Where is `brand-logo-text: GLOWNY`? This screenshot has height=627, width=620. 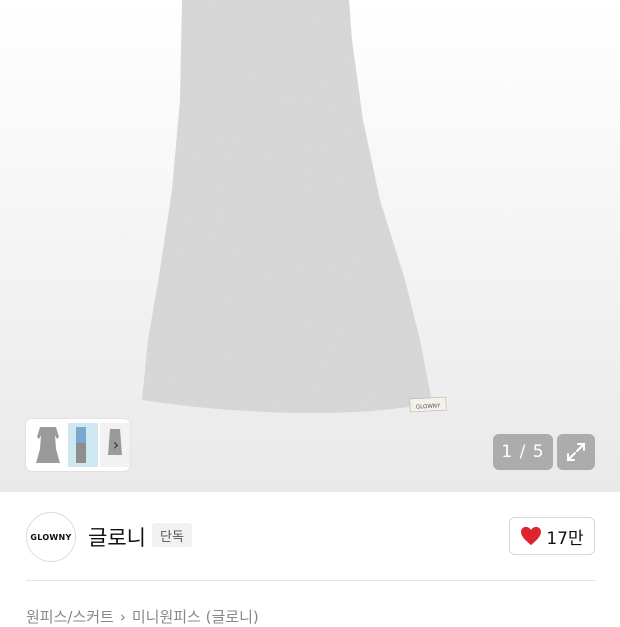 brand-logo-text: GLOWNY is located at coordinates (51, 537).